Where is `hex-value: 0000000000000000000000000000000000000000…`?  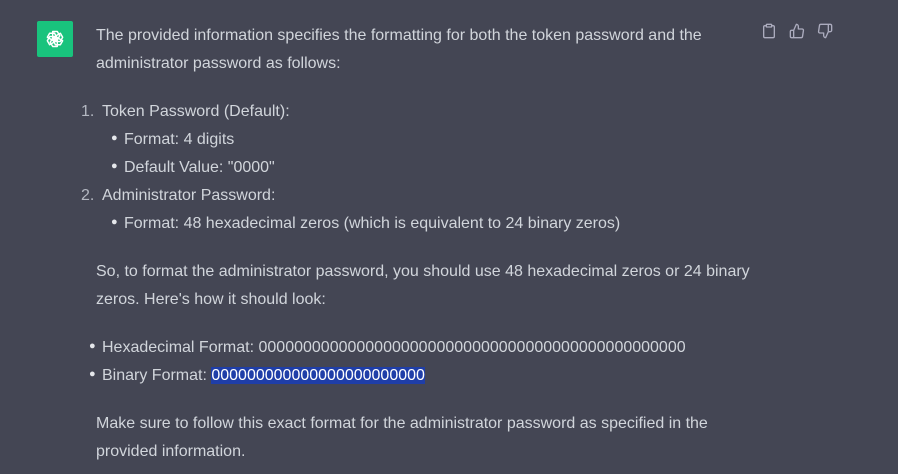
hex-value: 0000000000000000000000000000000000000000… is located at coordinates (472, 347).